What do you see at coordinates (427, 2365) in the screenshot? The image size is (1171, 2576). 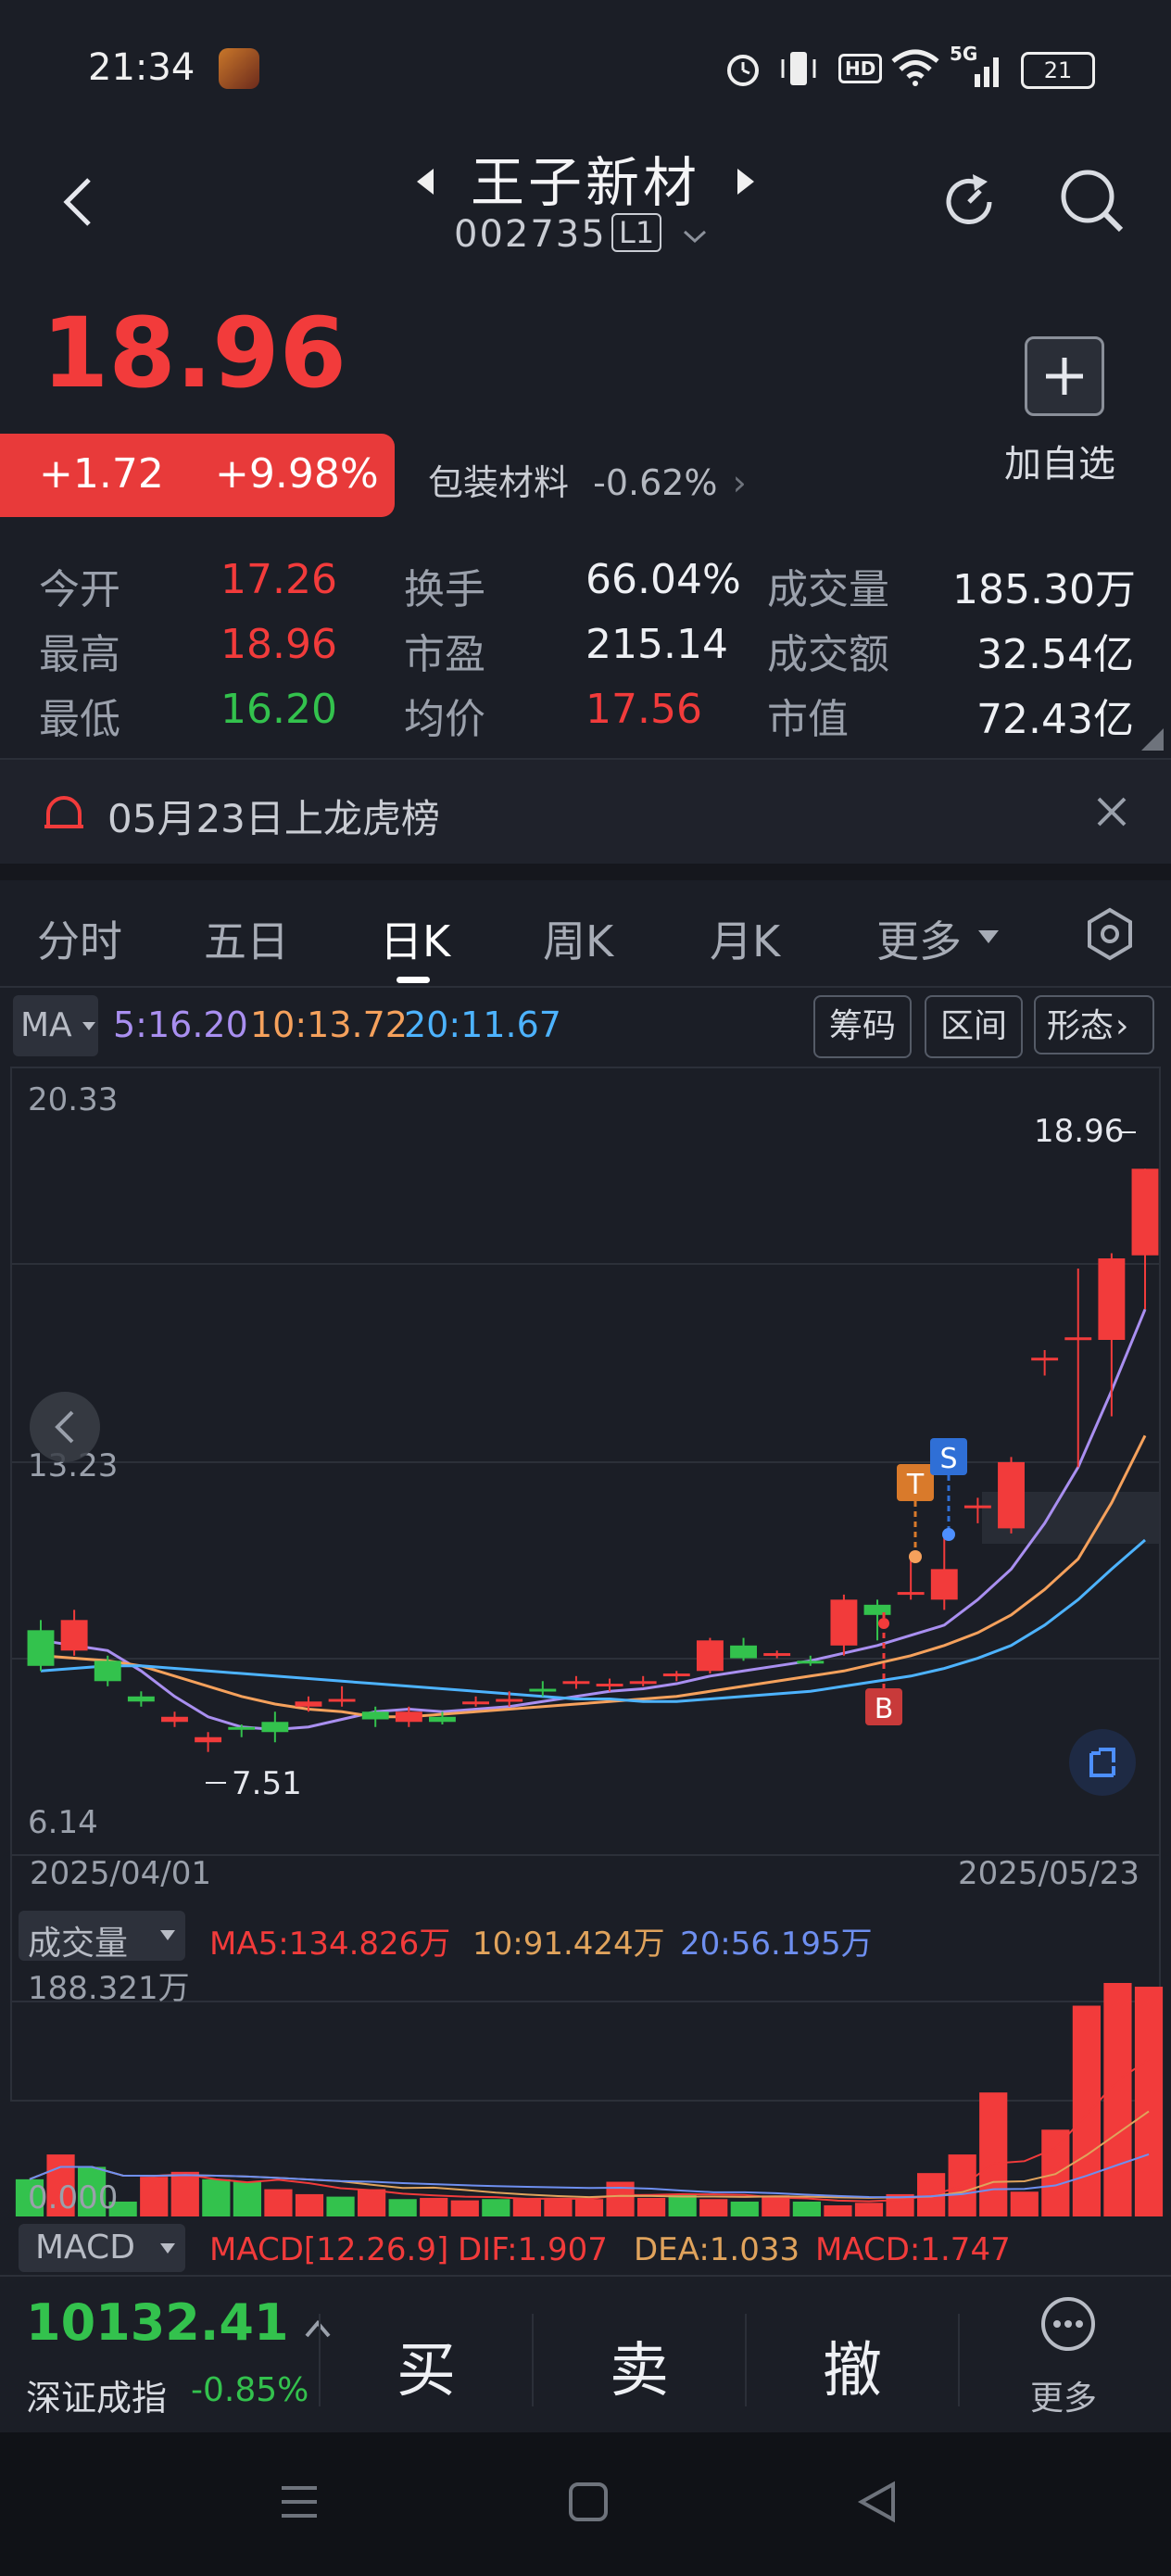 I see `buy-button: 买` at bounding box center [427, 2365].